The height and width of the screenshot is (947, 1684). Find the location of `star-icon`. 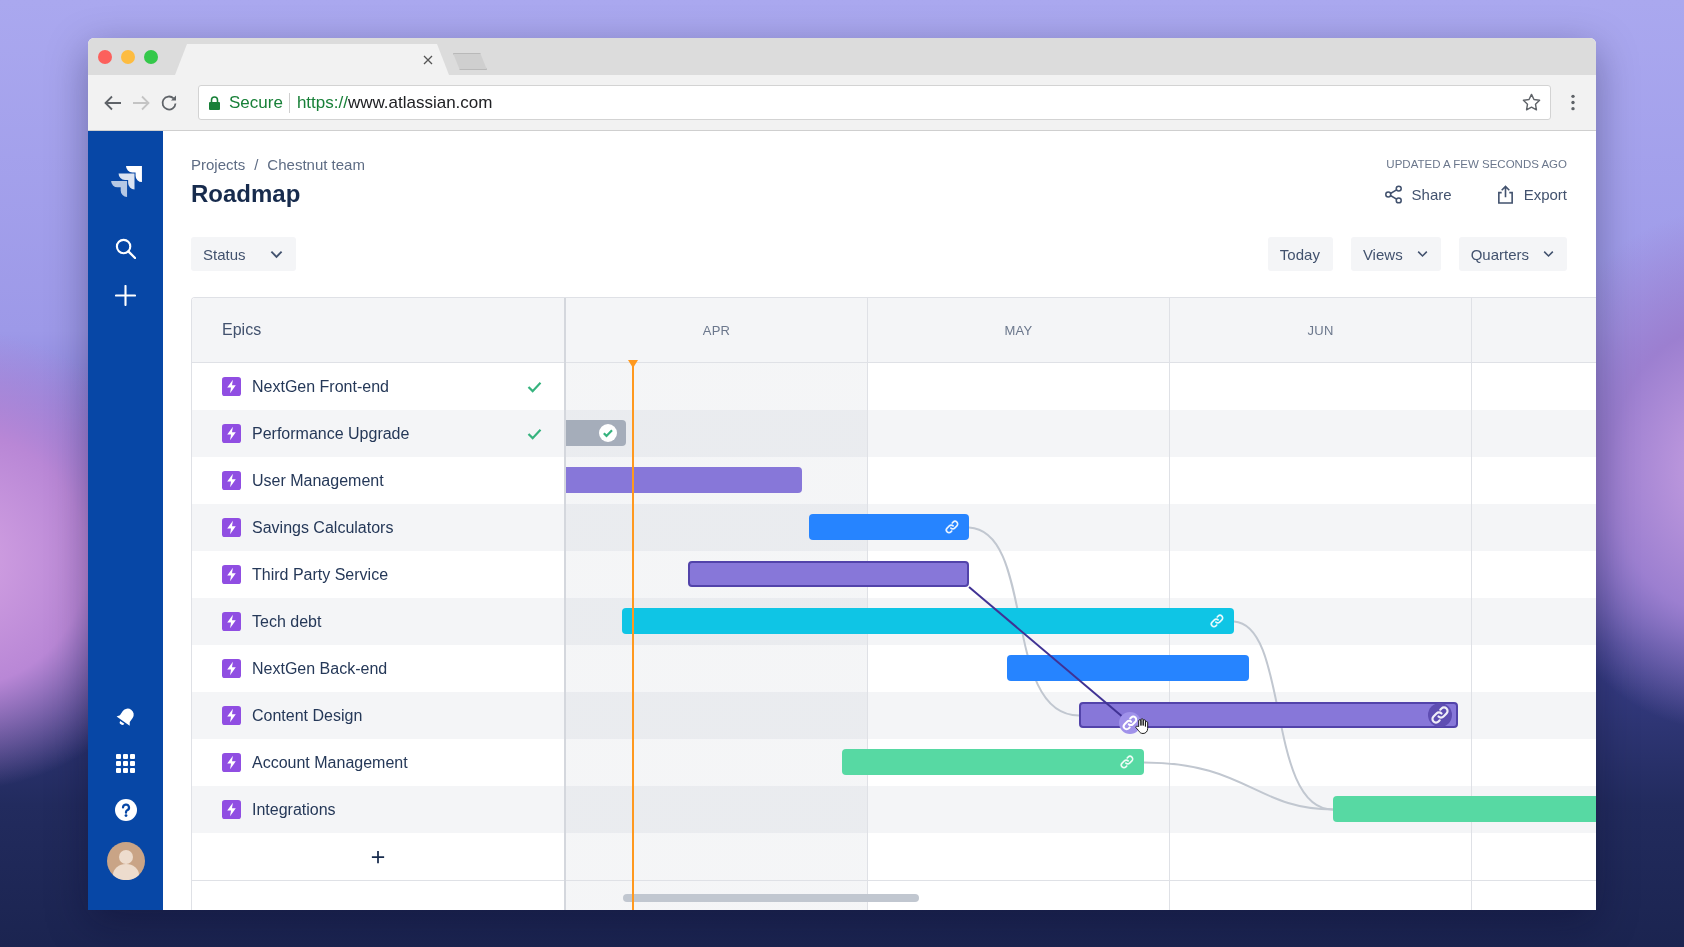

star-icon is located at coordinates (1531, 102).